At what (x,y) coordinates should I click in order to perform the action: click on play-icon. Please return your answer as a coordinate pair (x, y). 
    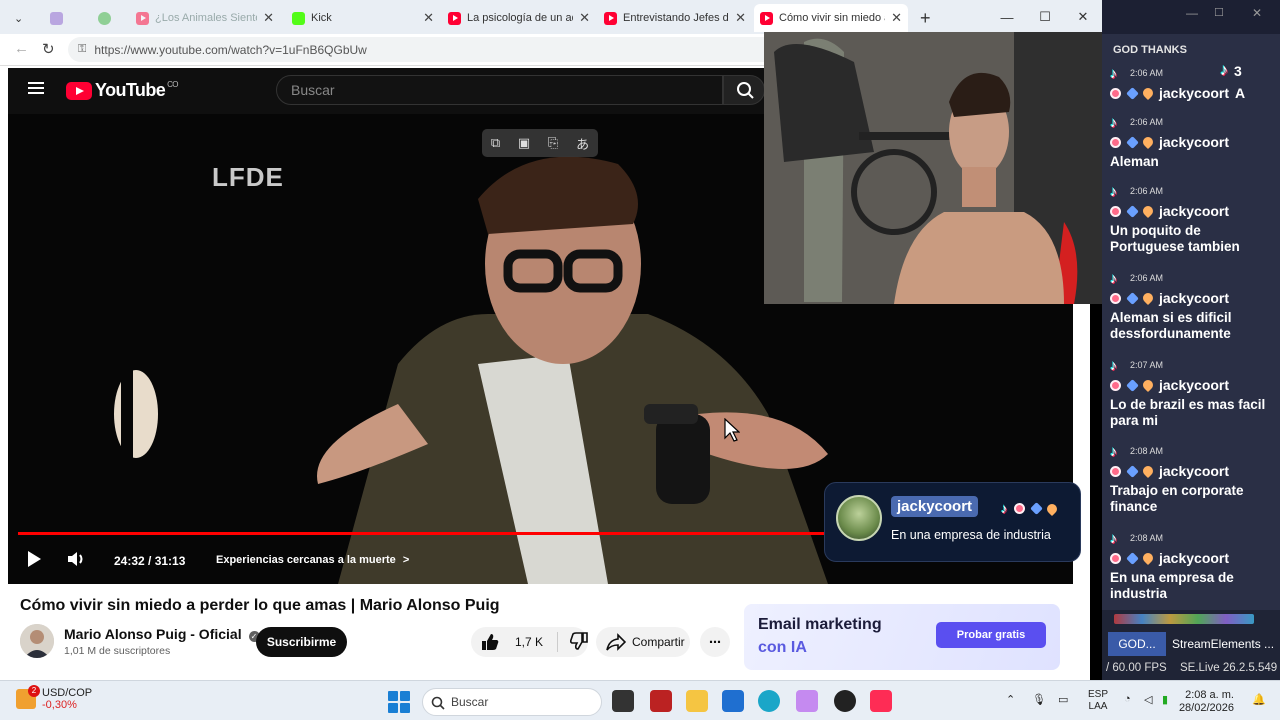
    Looking at the image, I should click on (34, 560).